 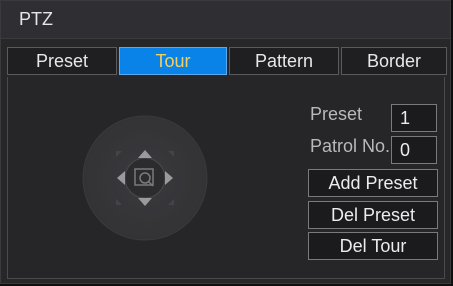 What do you see at coordinates (336, 114) in the screenshot?
I see `preset-label: Preset` at bounding box center [336, 114].